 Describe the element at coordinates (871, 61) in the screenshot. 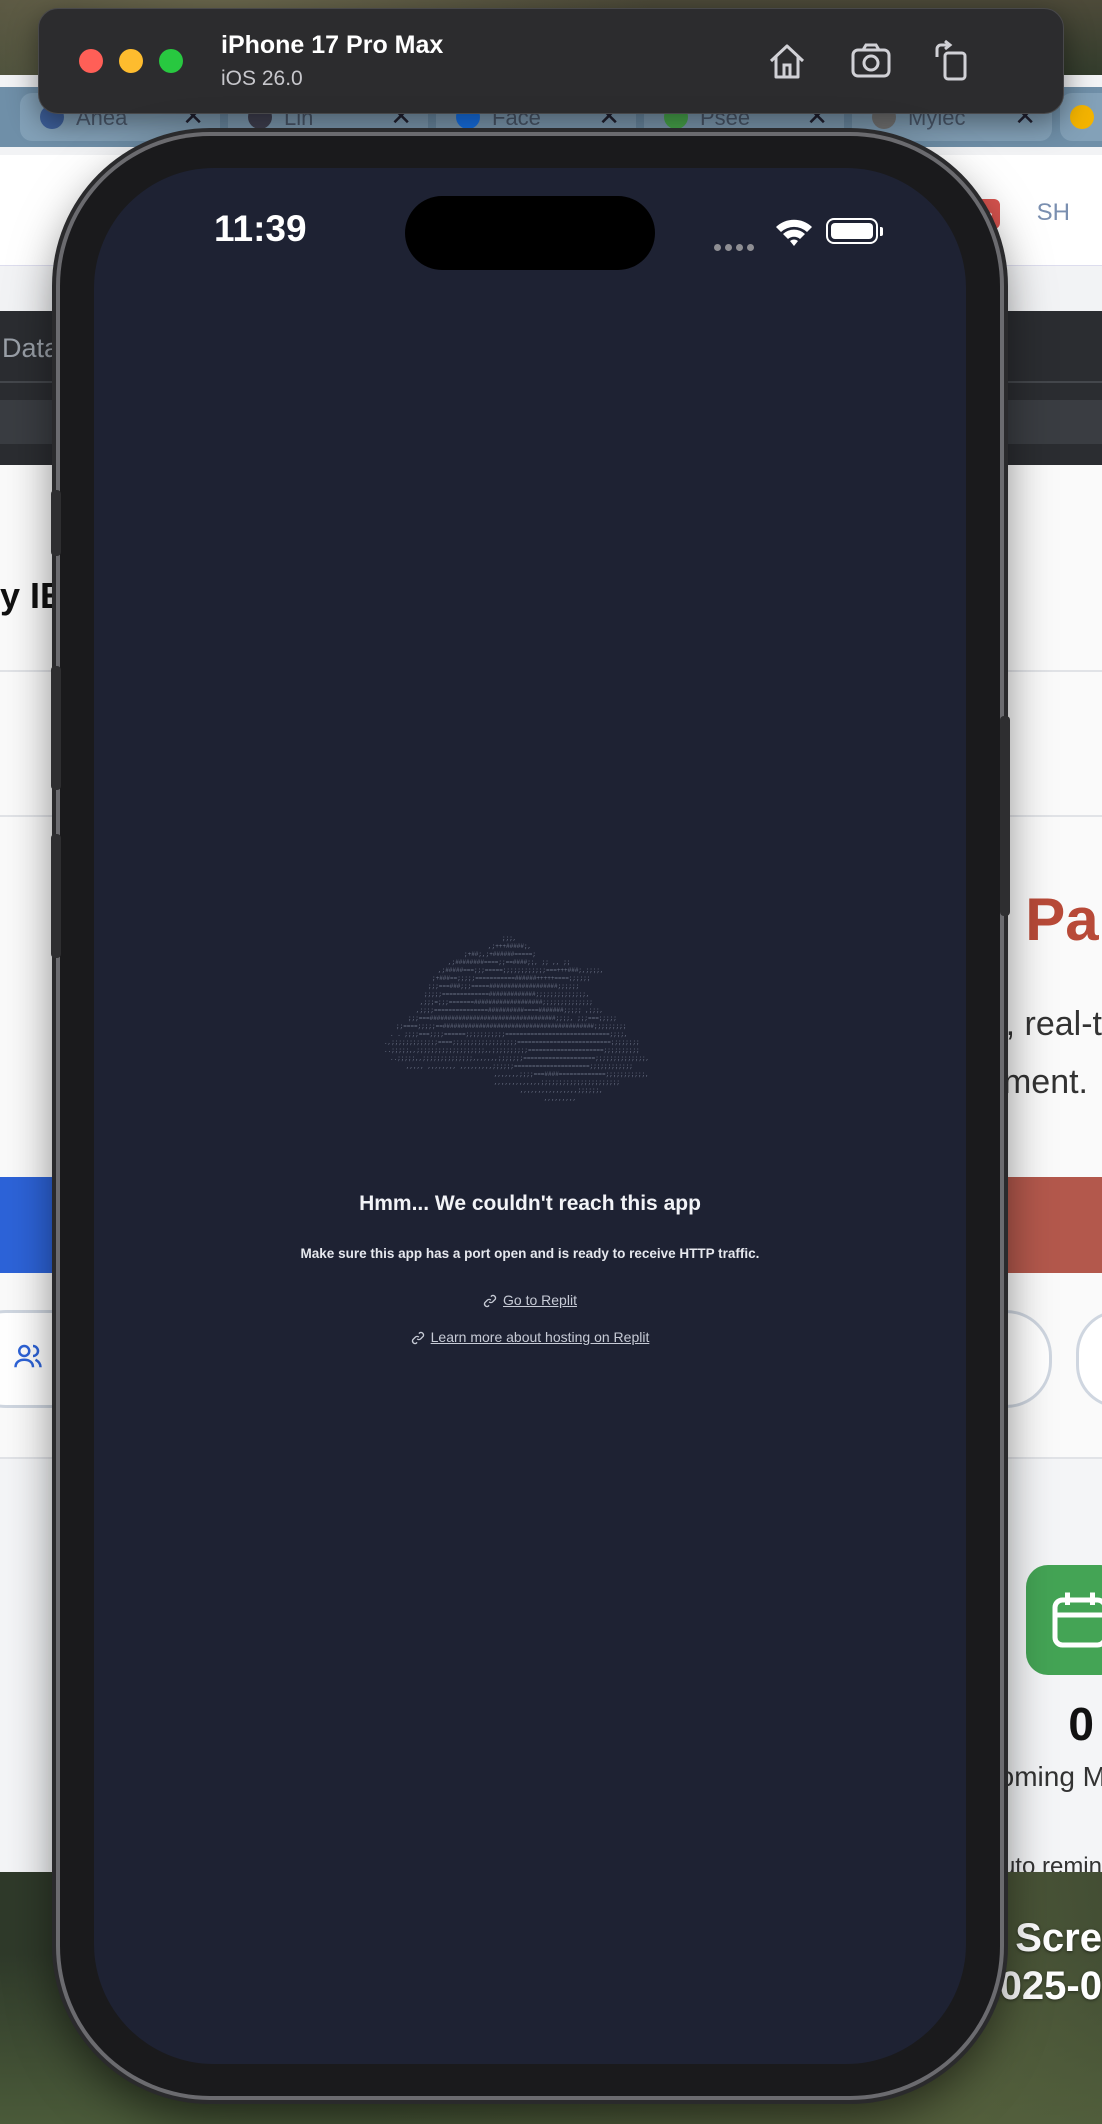

I see `screenshot-icon` at that location.